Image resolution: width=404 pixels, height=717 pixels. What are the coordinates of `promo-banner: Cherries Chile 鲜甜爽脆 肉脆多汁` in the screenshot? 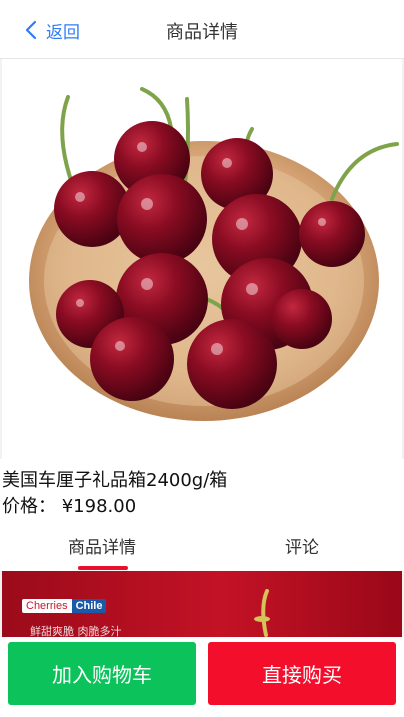 It's located at (202, 604).